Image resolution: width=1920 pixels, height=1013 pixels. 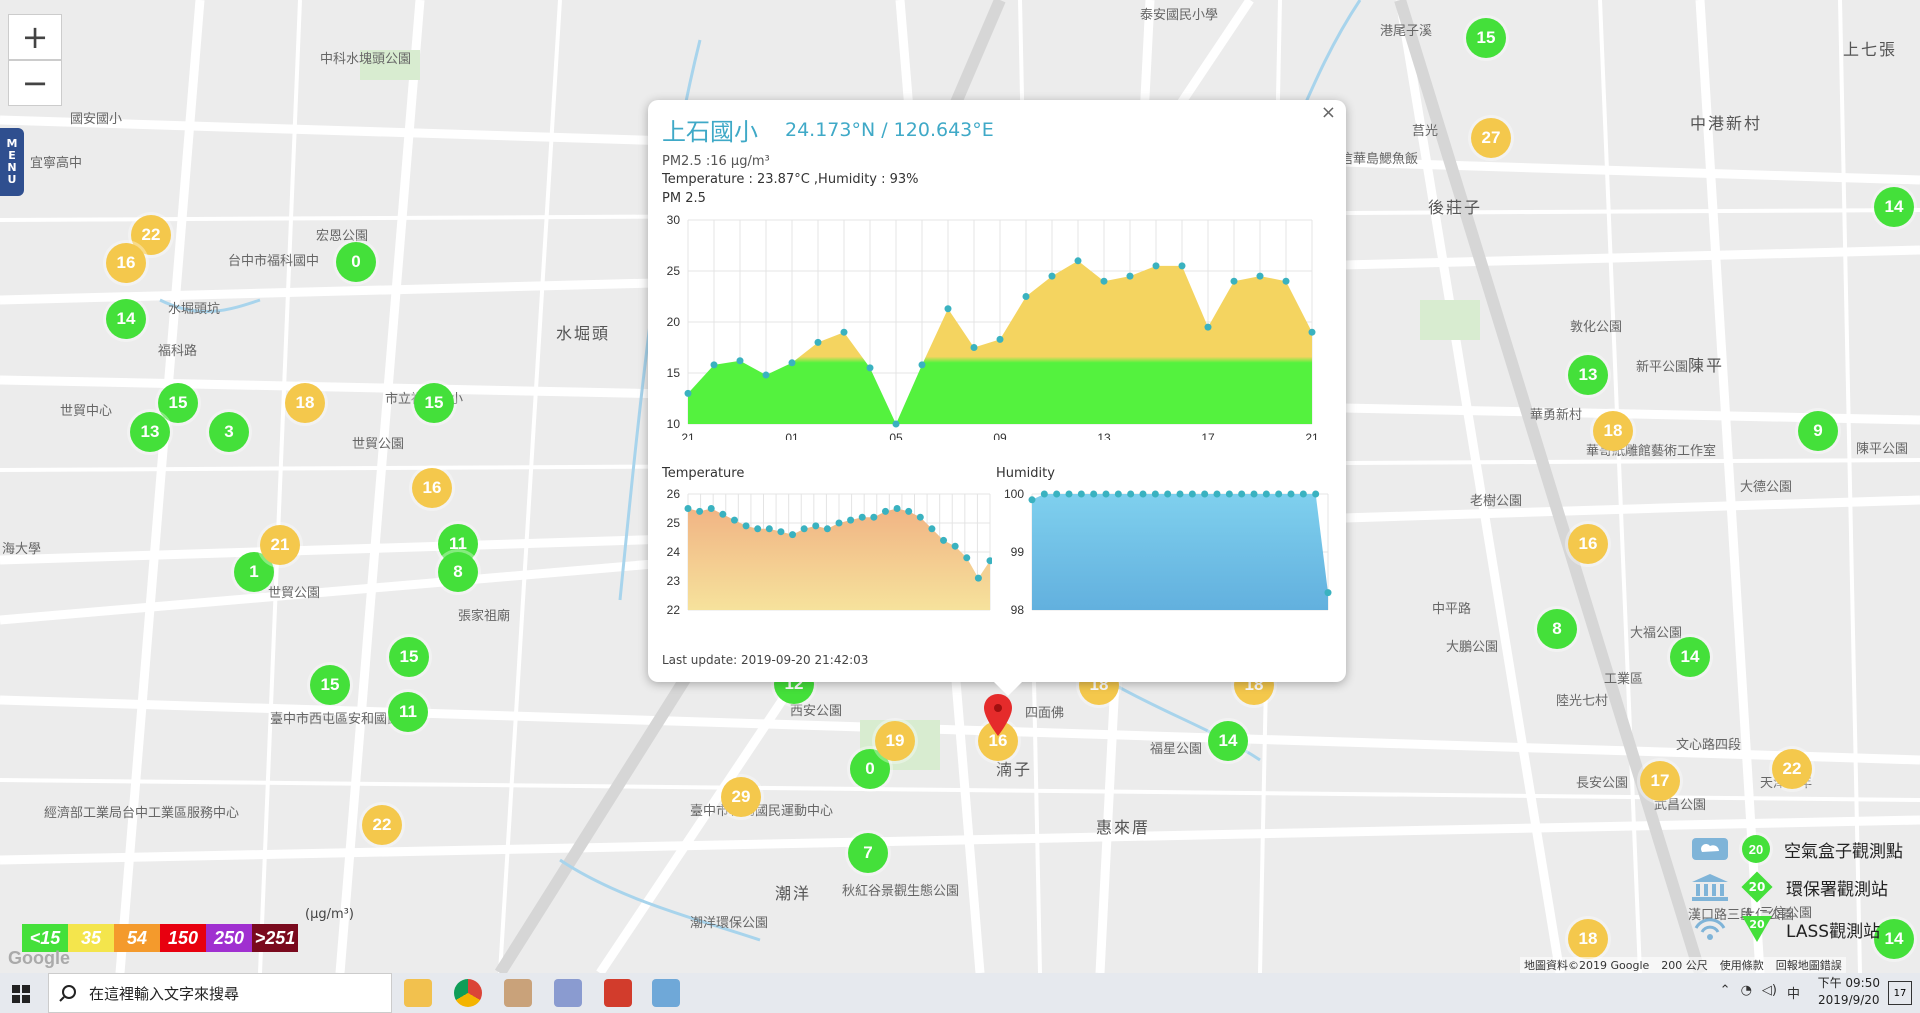 What do you see at coordinates (1179, 15) in the screenshot?
I see `map-place-label: 泰安國民小學` at bounding box center [1179, 15].